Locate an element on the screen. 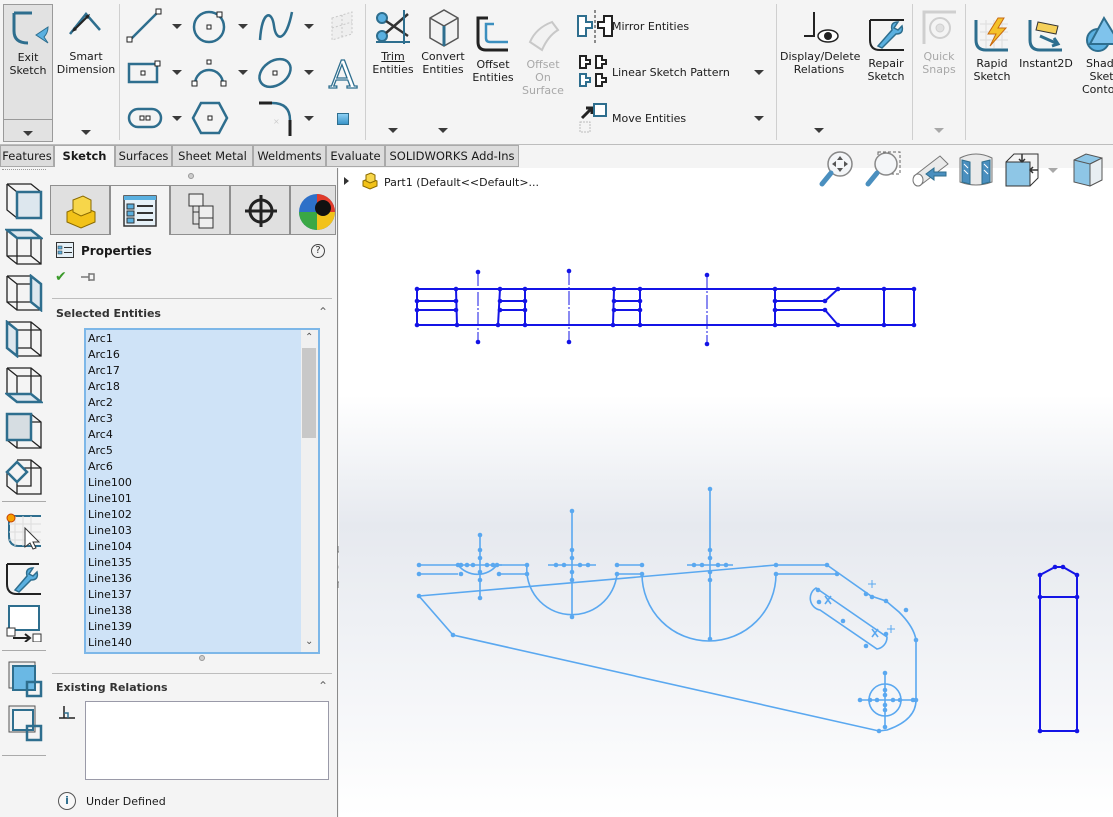 This screenshot has width=1113, height=817. spline-tool-icon is located at coordinates (276, 26).